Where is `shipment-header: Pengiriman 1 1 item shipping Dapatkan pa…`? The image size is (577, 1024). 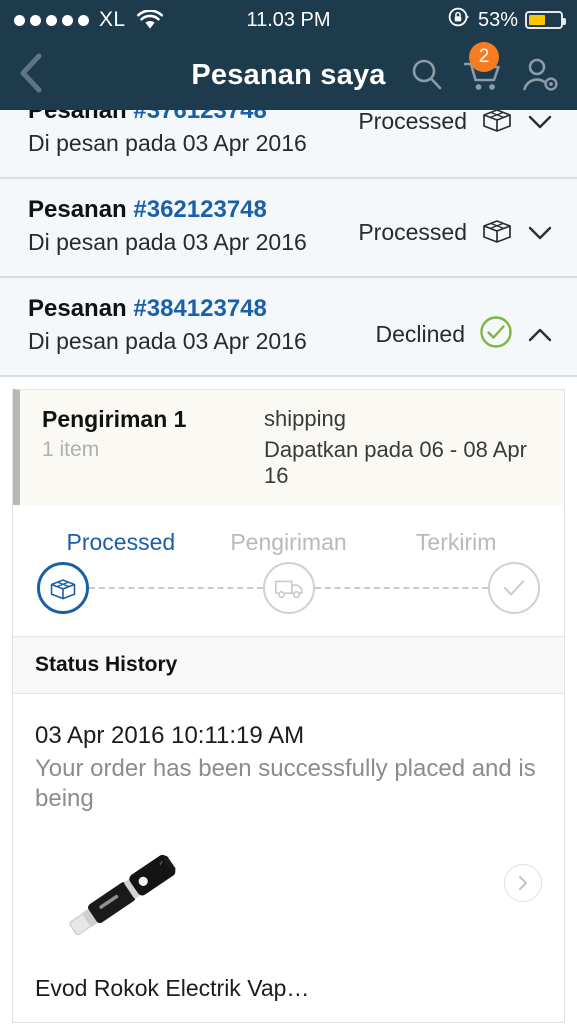 shipment-header: Pengiriman 1 1 item shipping Dapatkan pa… is located at coordinates (288, 447).